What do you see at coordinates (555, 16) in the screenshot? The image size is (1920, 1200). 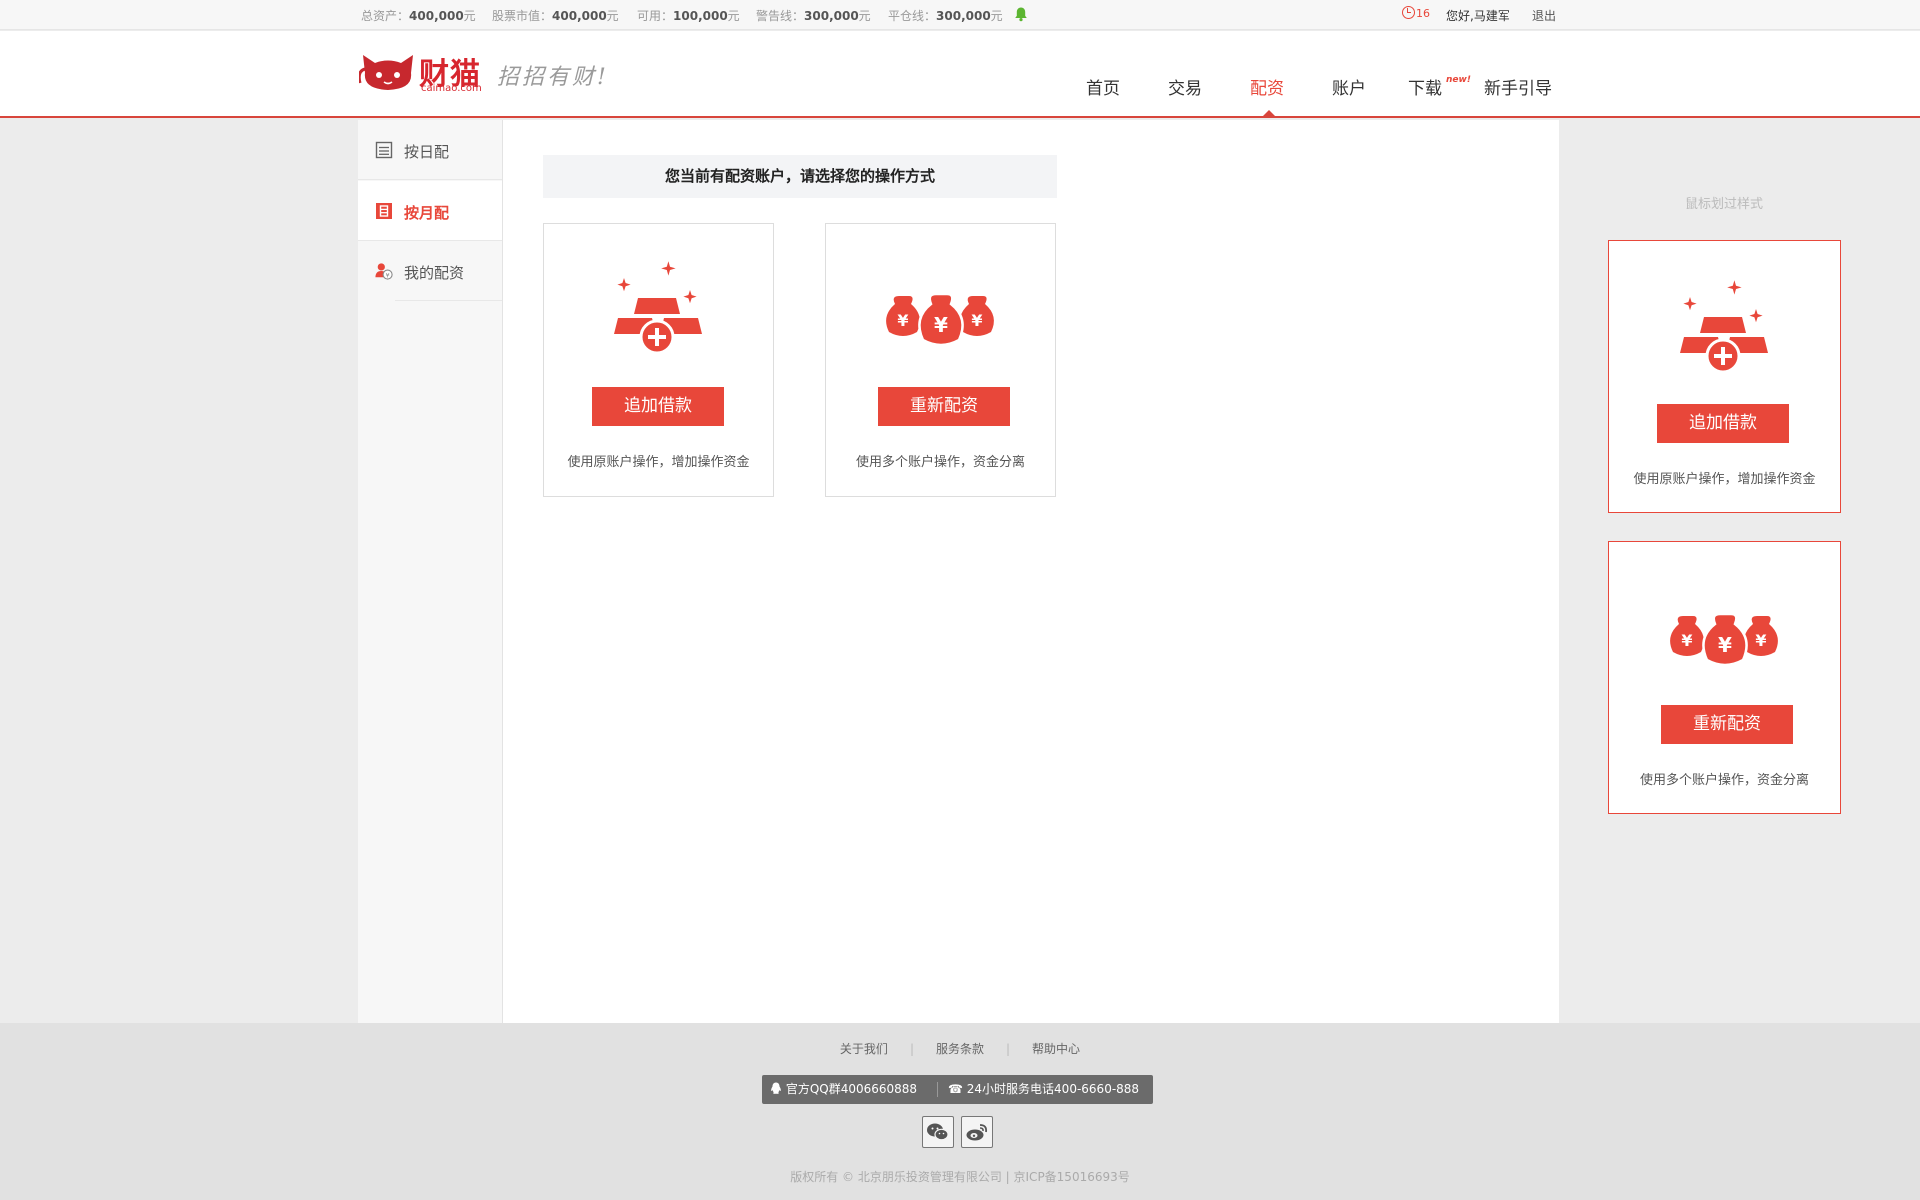 I see `stock-value-stat: 股票市值：400,000元` at bounding box center [555, 16].